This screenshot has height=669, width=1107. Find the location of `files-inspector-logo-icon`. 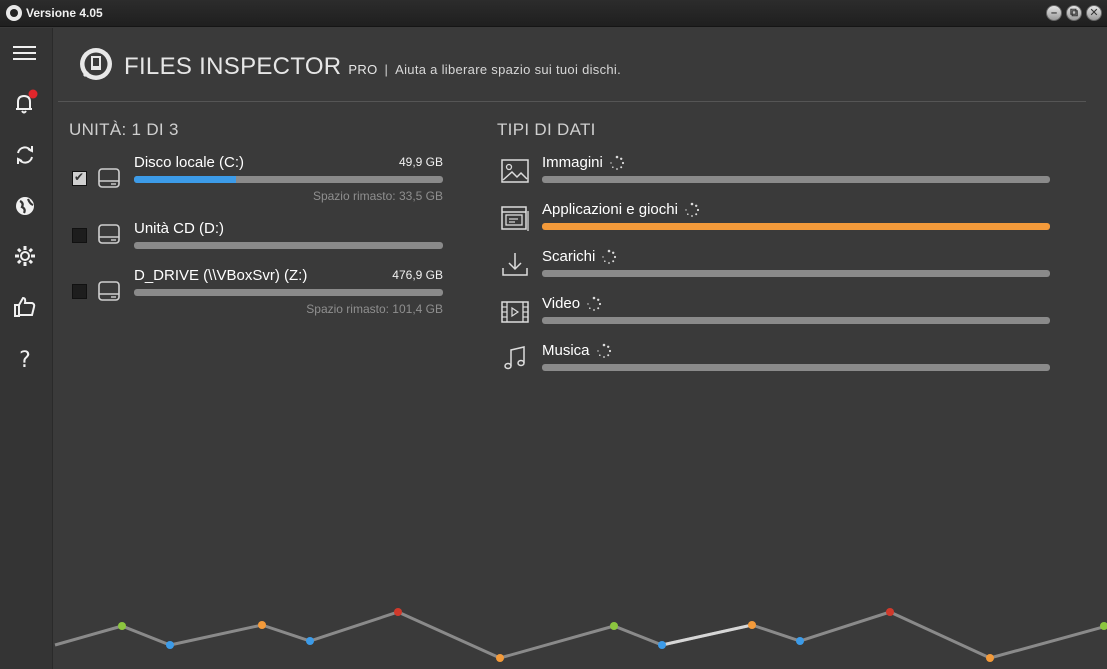

files-inspector-logo-icon is located at coordinates (96, 64).